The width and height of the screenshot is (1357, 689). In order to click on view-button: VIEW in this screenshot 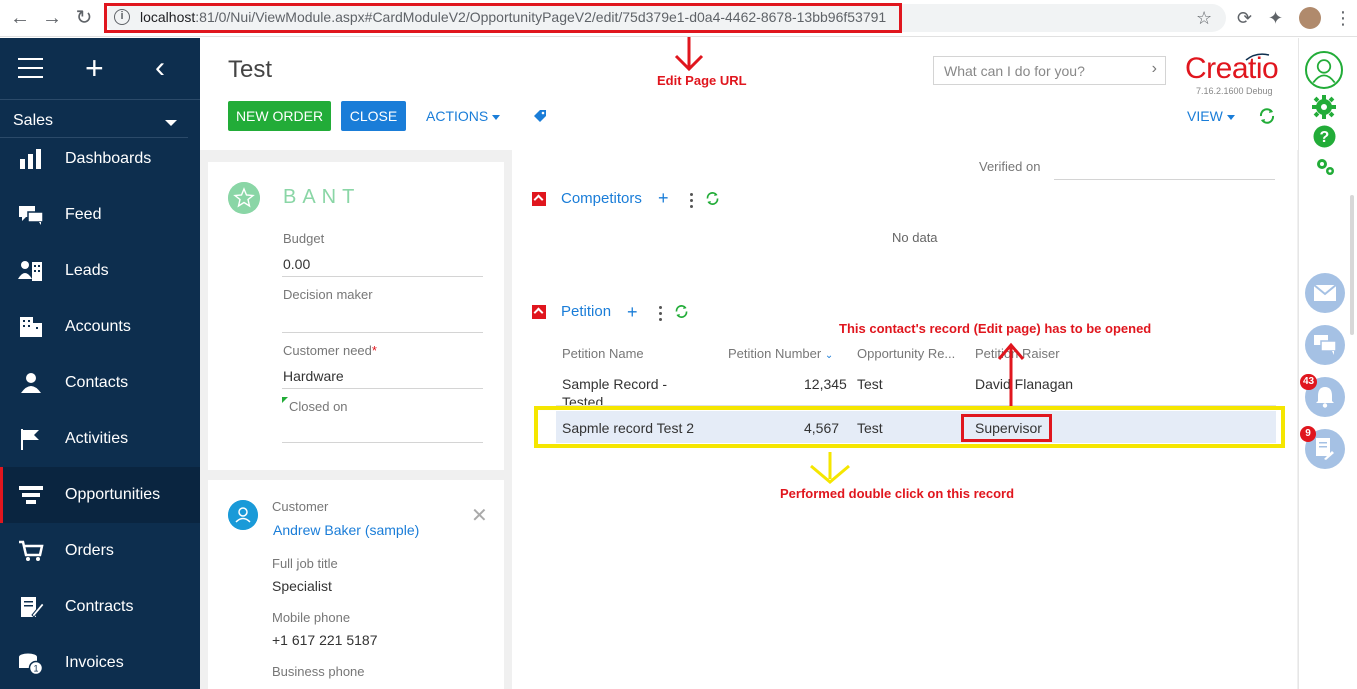, I will do `click(1211, 116)`.